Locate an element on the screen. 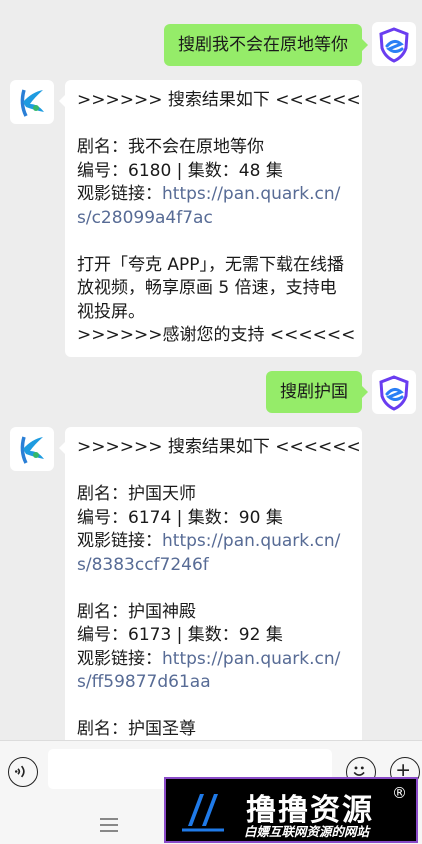  result-info: 编号：6174 | 集数：90 集 is located at coordinates (180, 517).